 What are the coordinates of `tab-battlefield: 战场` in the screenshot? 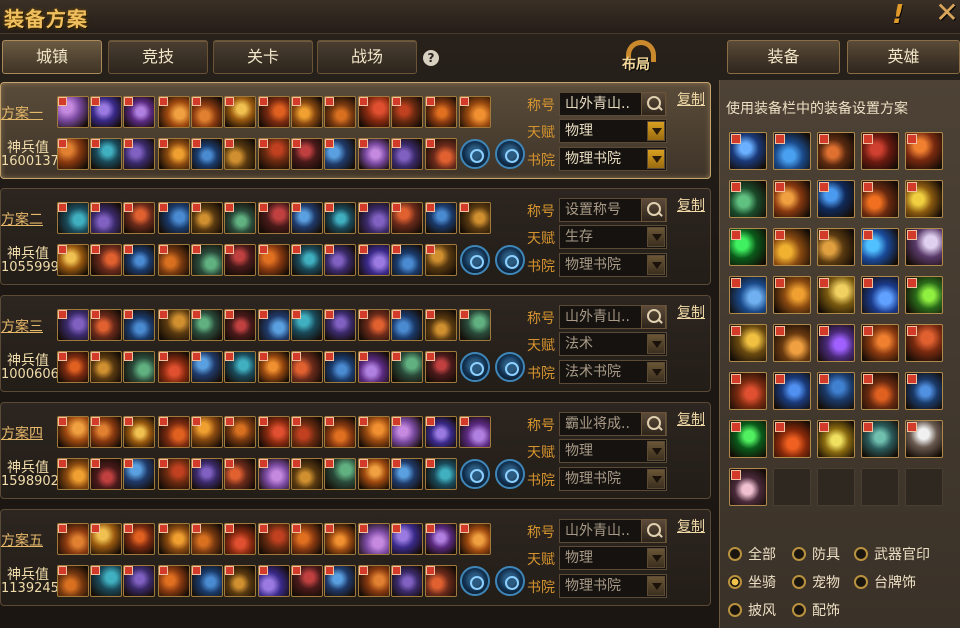 It's located at (367, 57).